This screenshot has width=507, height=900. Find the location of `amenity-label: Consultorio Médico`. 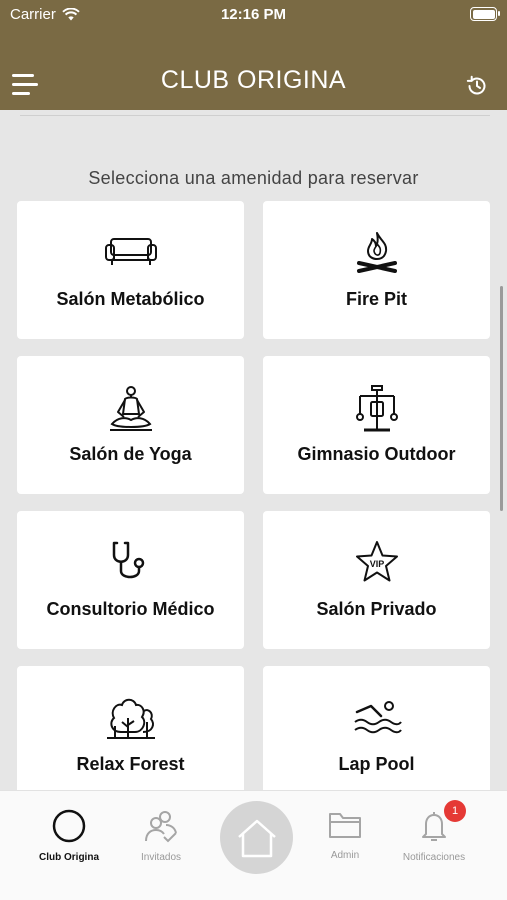

amenity-label: Consultorio Médico is located at coordinates (130, 609).